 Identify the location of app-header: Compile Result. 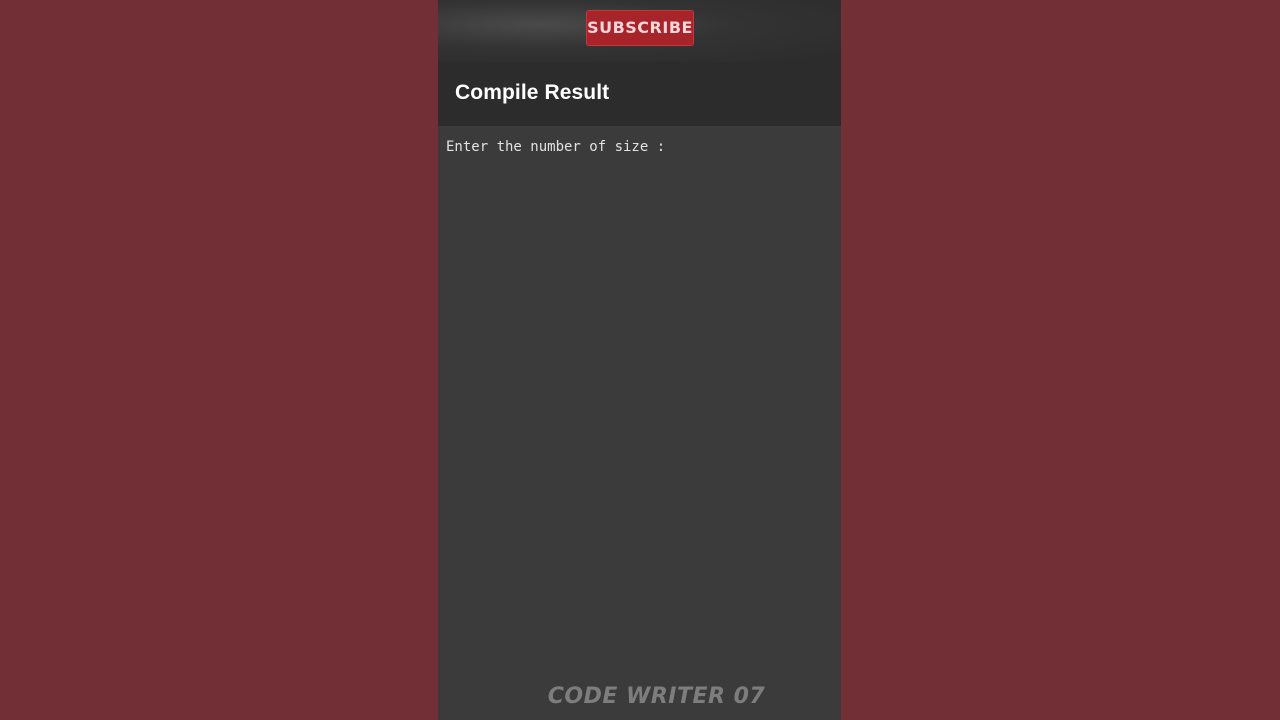
(639, 94).